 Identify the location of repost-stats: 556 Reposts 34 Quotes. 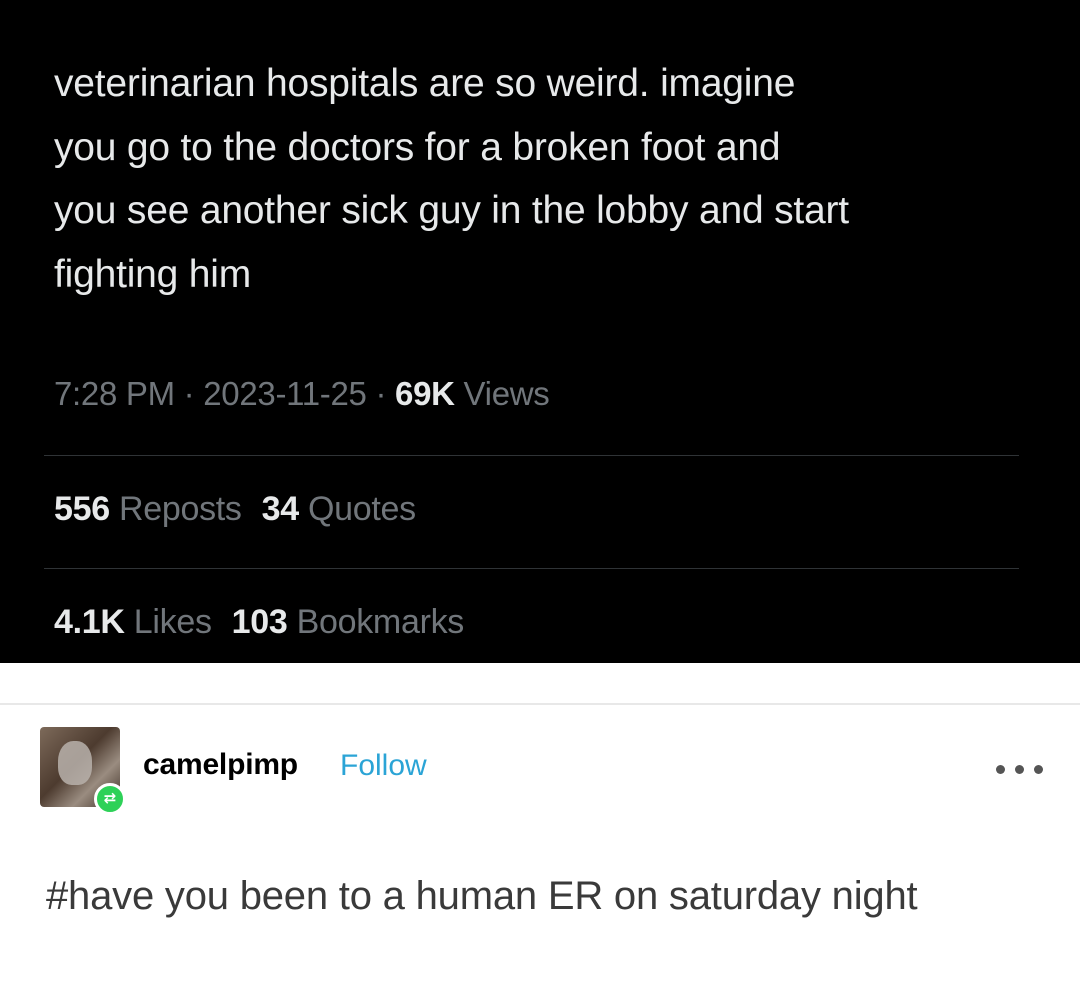
(235, 509).